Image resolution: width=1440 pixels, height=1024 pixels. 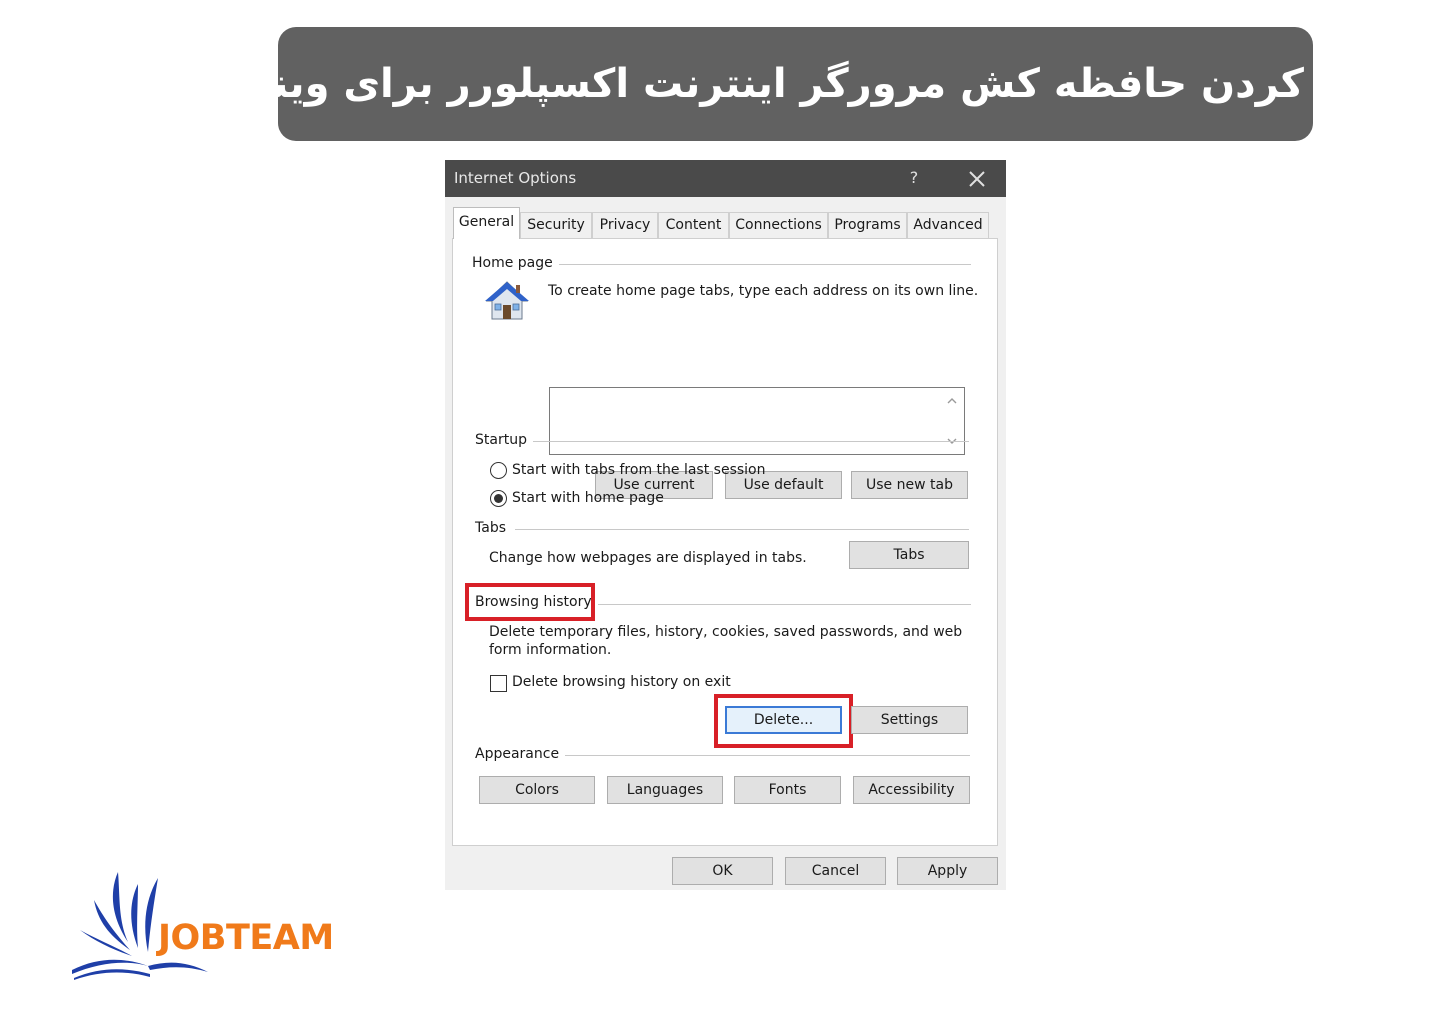 I want to click on radio-home-page, so click(x=498, y=498).